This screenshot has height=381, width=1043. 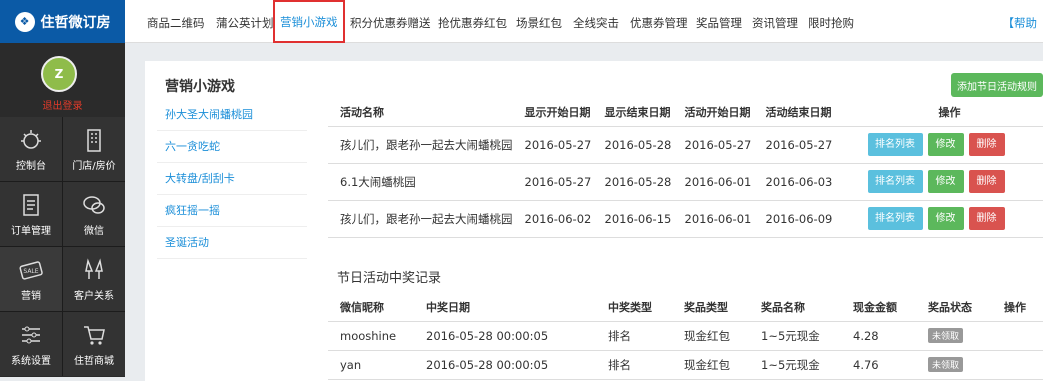 I want to click on tab-scene-redpacket: 场景红包, so click(x=539, y=21).